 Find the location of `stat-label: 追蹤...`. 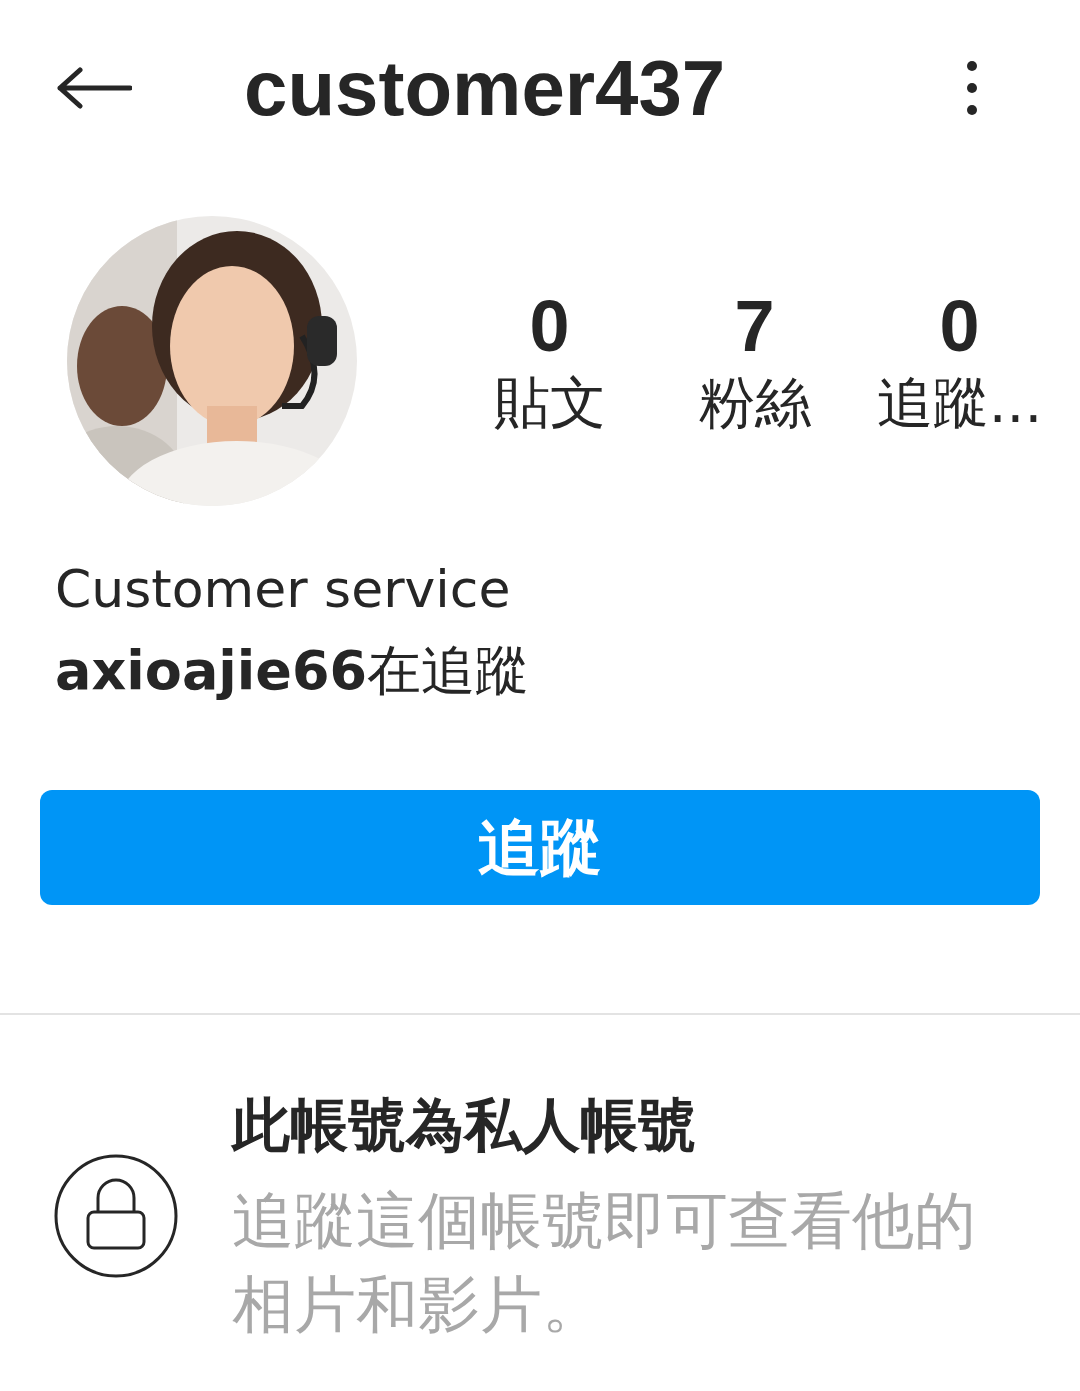

stat-label: 追蹤... is located at coordinates (959, 403).